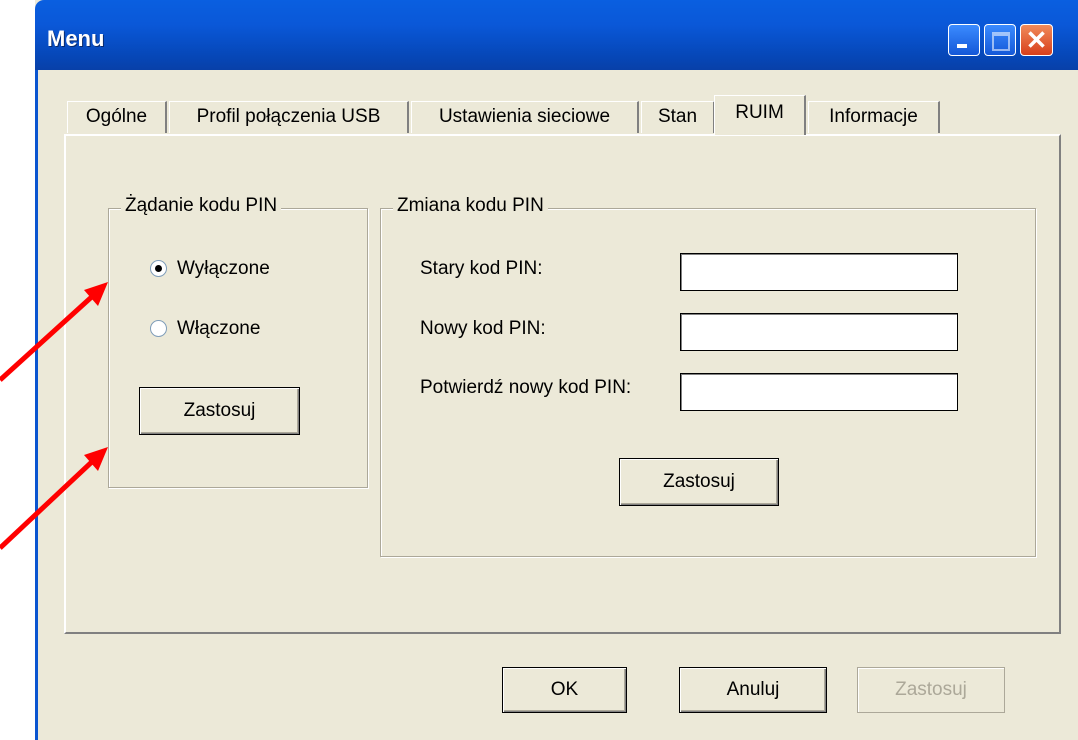 Image resolution: width=1078 pixels, height=740 pixels. Describe the element at coordinates (819, 332) in the screenshot. I see `new-pin-input` at that location.